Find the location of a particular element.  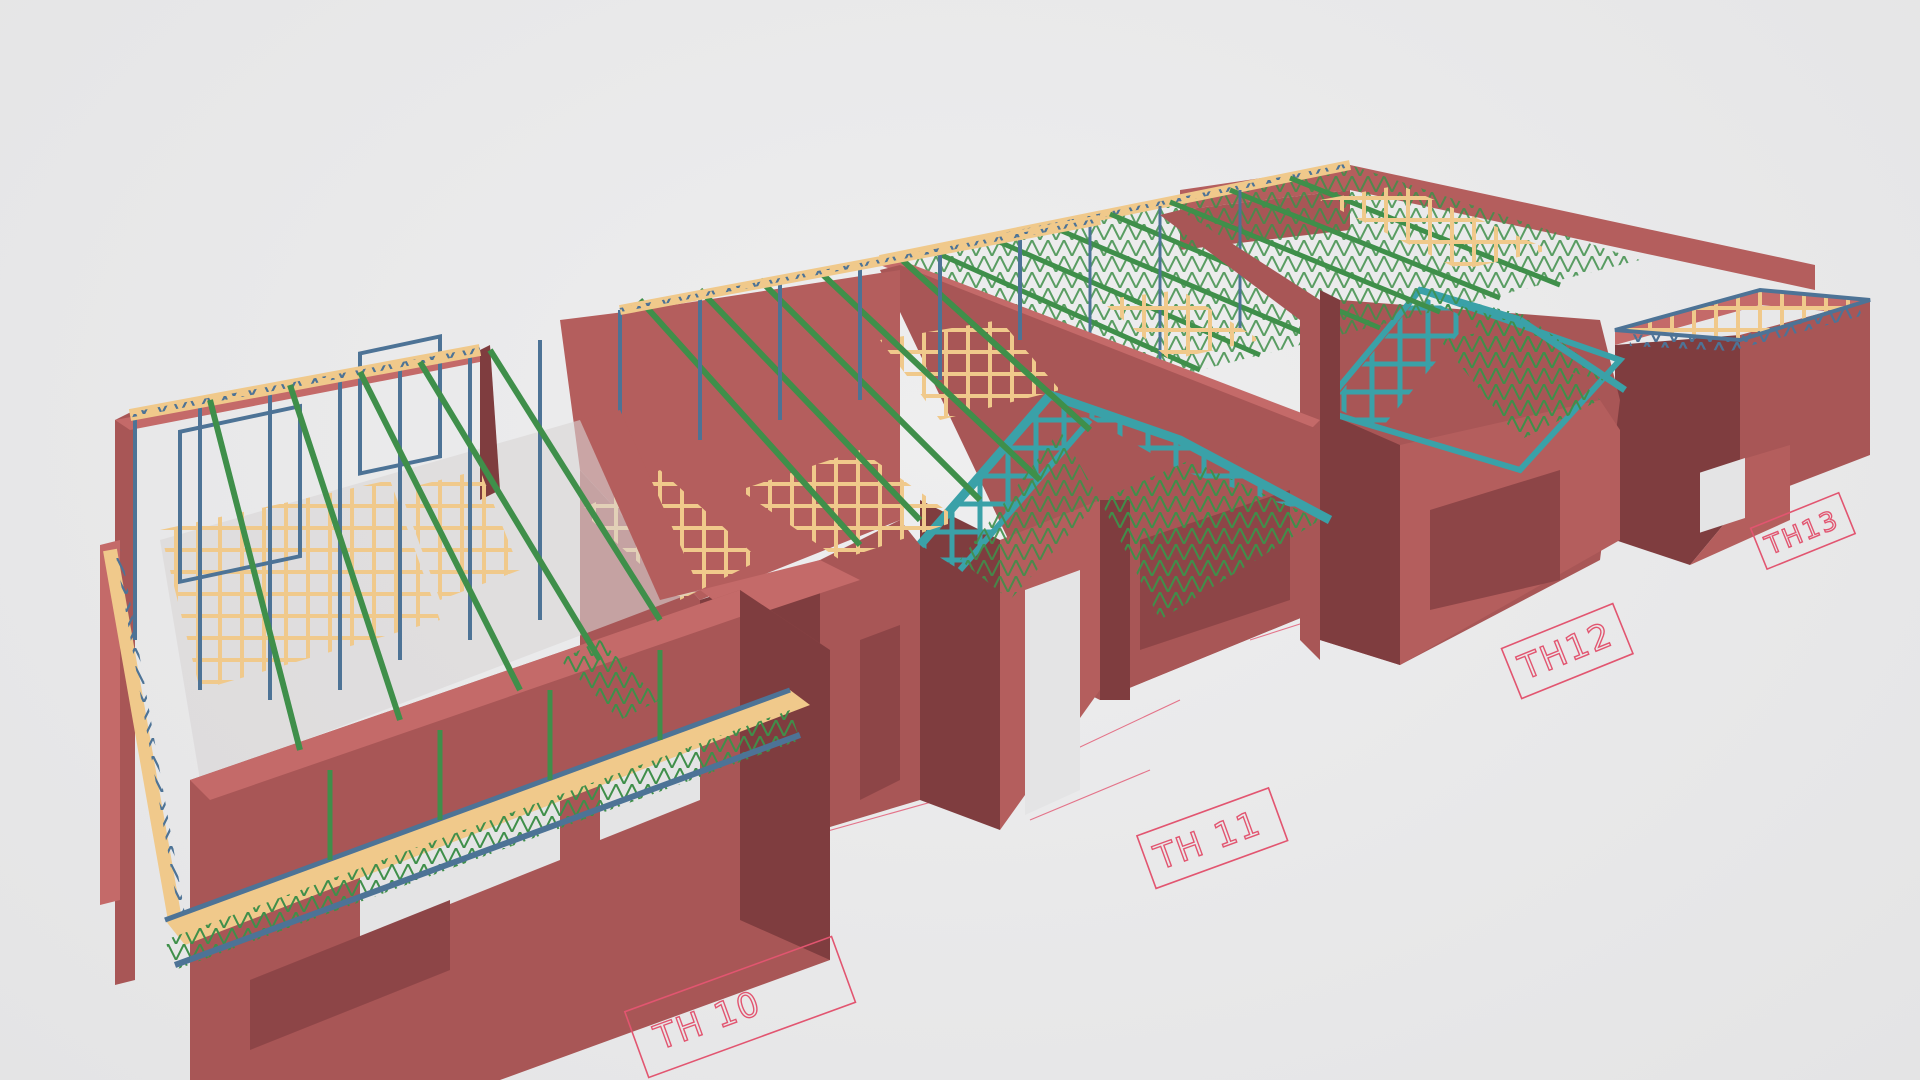

unit-th12-block is located at coordinates (1470, 475).